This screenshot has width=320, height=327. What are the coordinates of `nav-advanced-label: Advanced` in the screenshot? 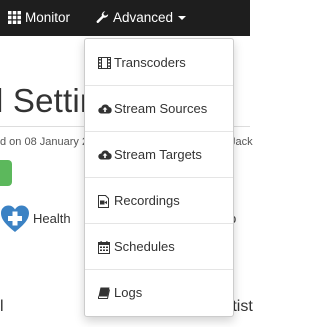 It's located at (143, 17).